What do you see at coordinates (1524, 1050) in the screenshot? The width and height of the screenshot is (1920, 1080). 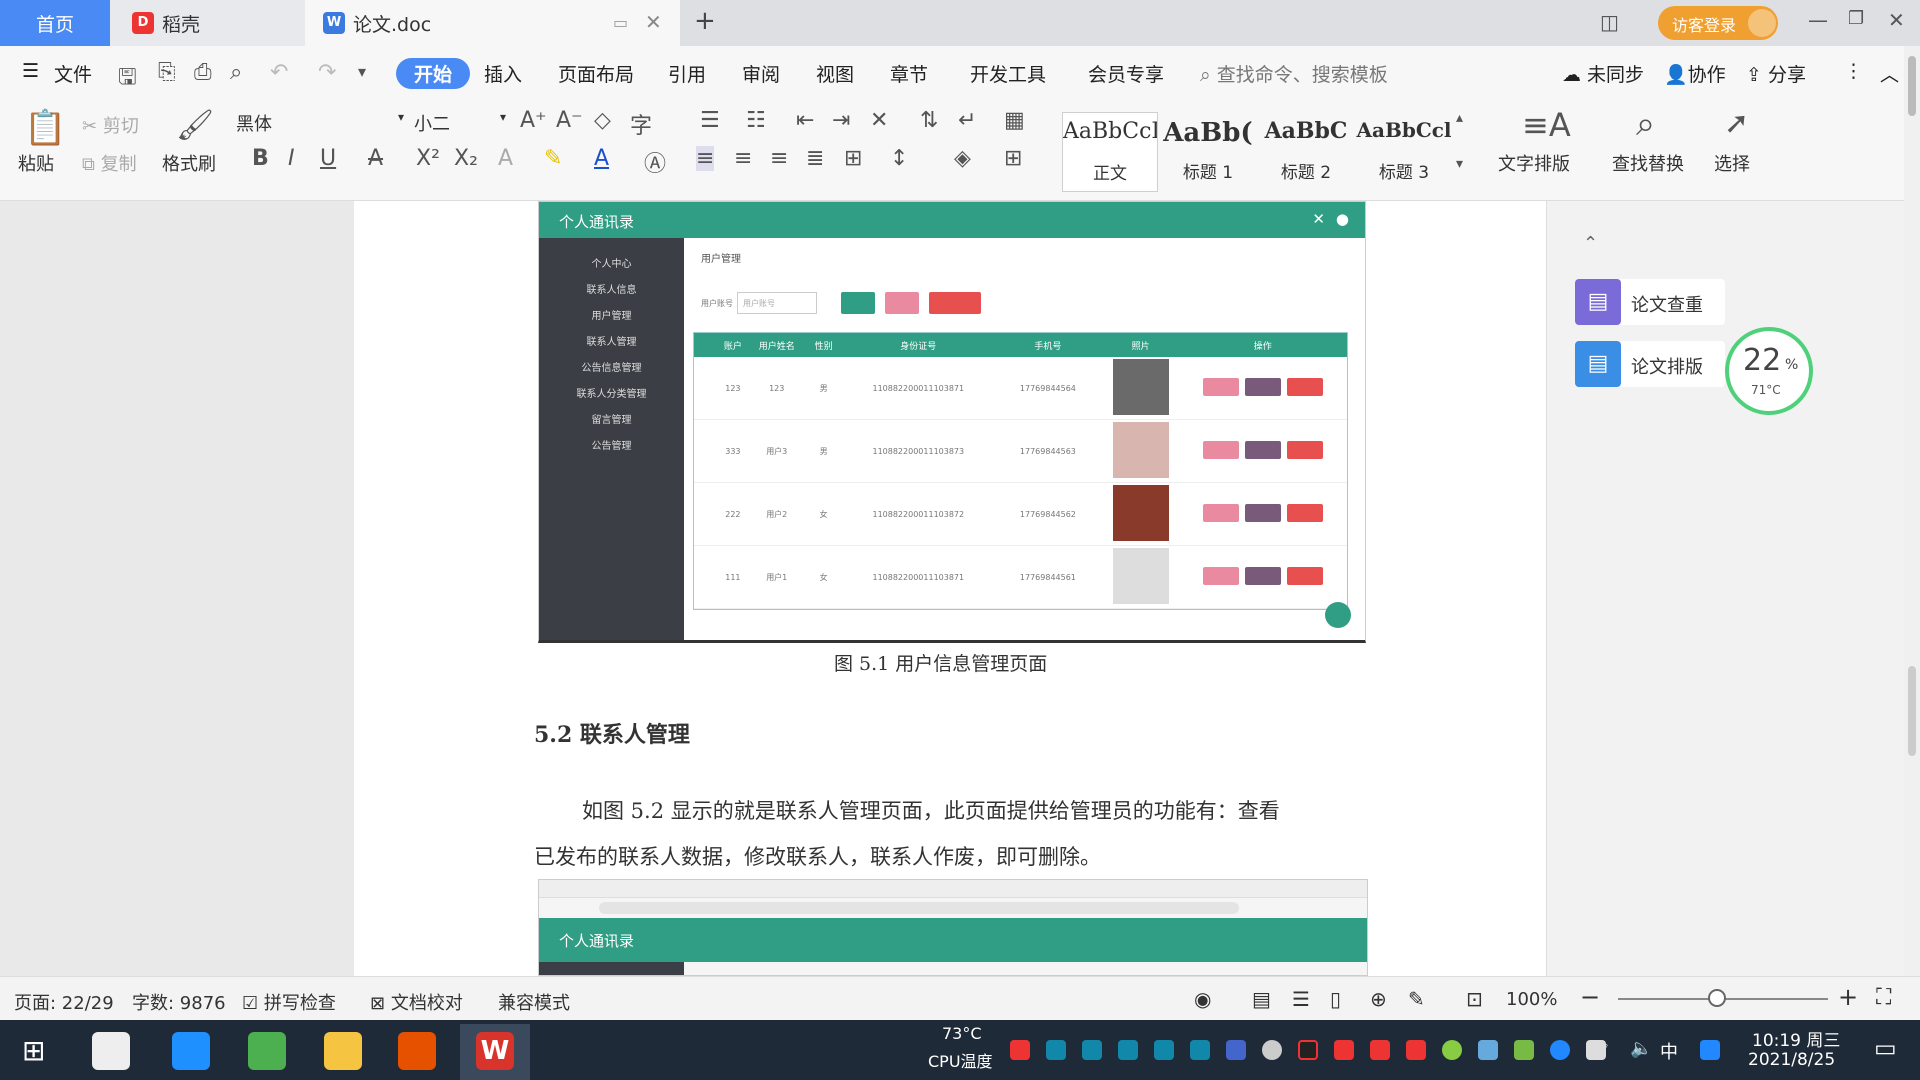 I see `nvidia-icon` at bounding box center [1524, 1050].